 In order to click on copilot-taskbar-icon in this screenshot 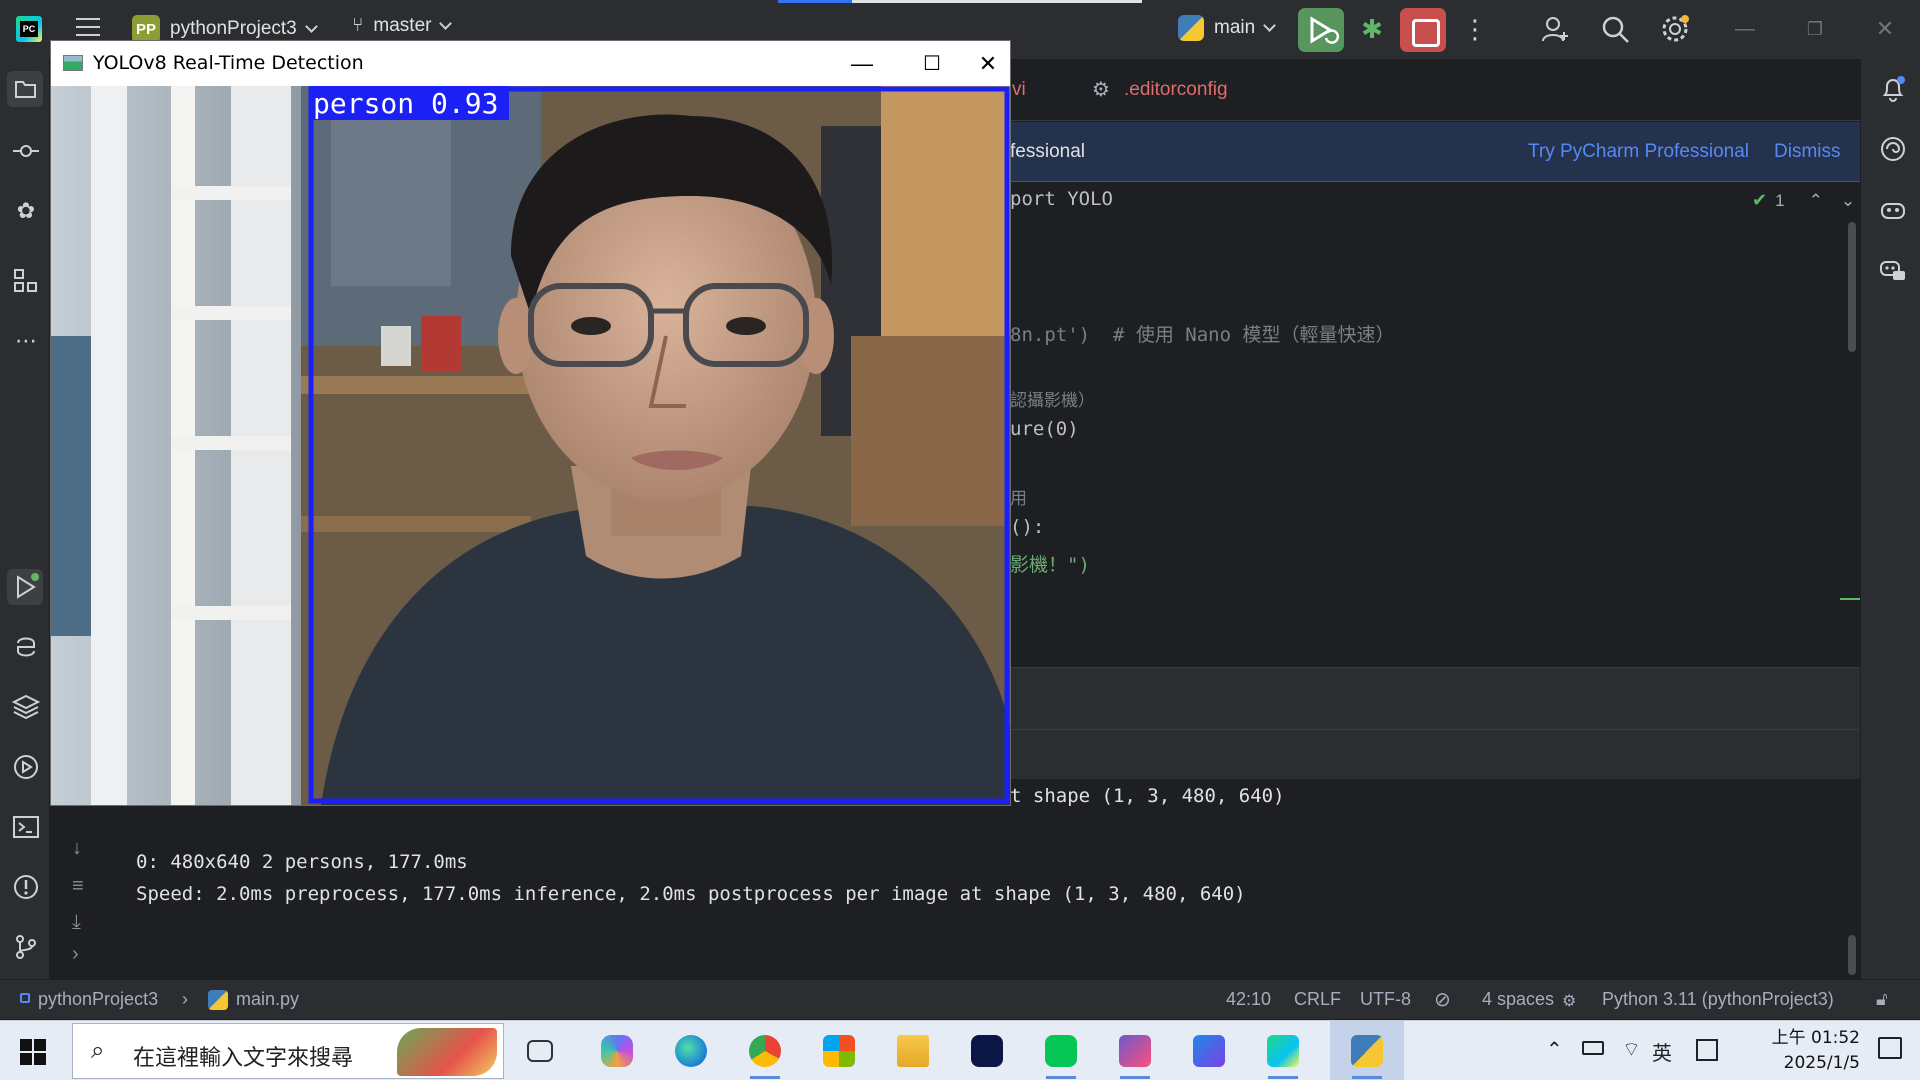, I will do `click(617, 1050)`.